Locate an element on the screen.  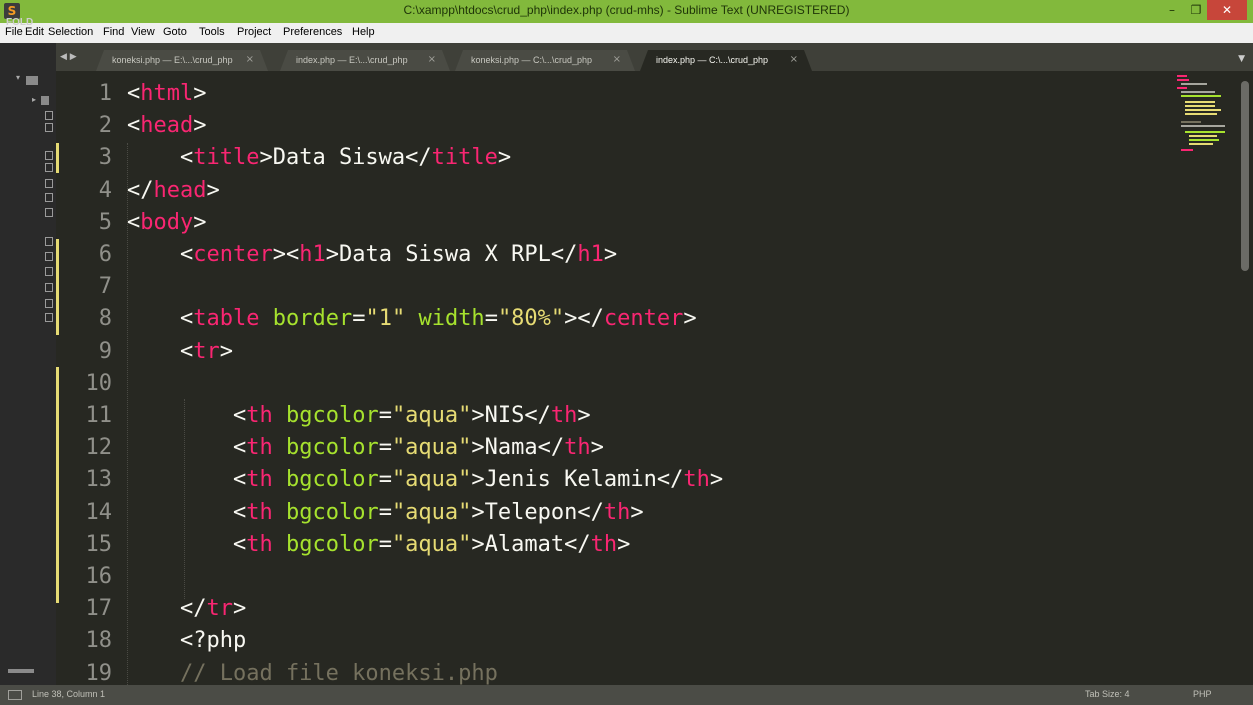
code-token: >< is located at coordinates (286, 254).